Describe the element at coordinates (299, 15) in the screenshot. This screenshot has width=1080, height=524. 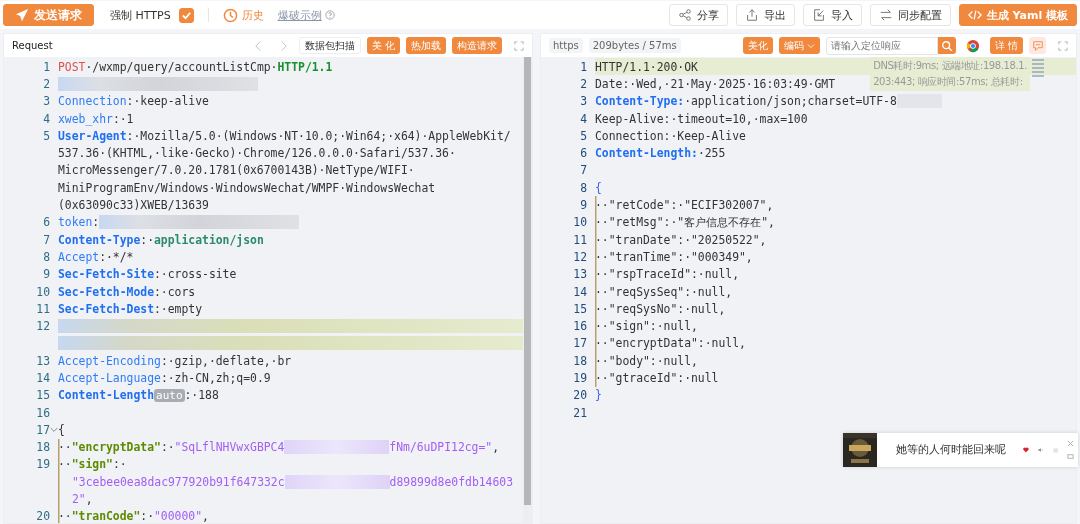
I see `example-link: 爆破示例` at that location.